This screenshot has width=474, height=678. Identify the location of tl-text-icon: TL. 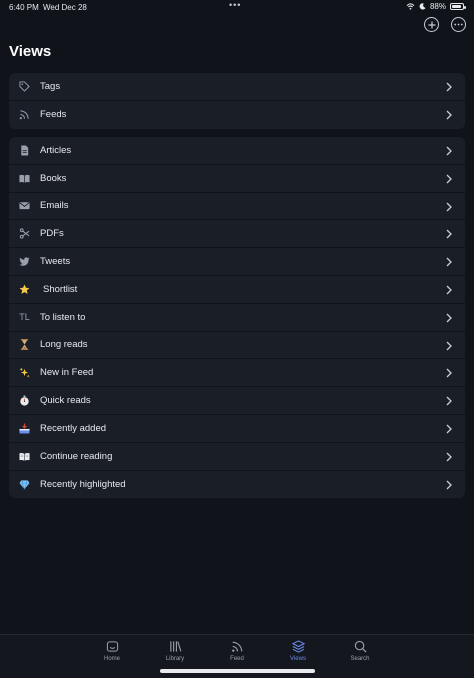
(24, 317).